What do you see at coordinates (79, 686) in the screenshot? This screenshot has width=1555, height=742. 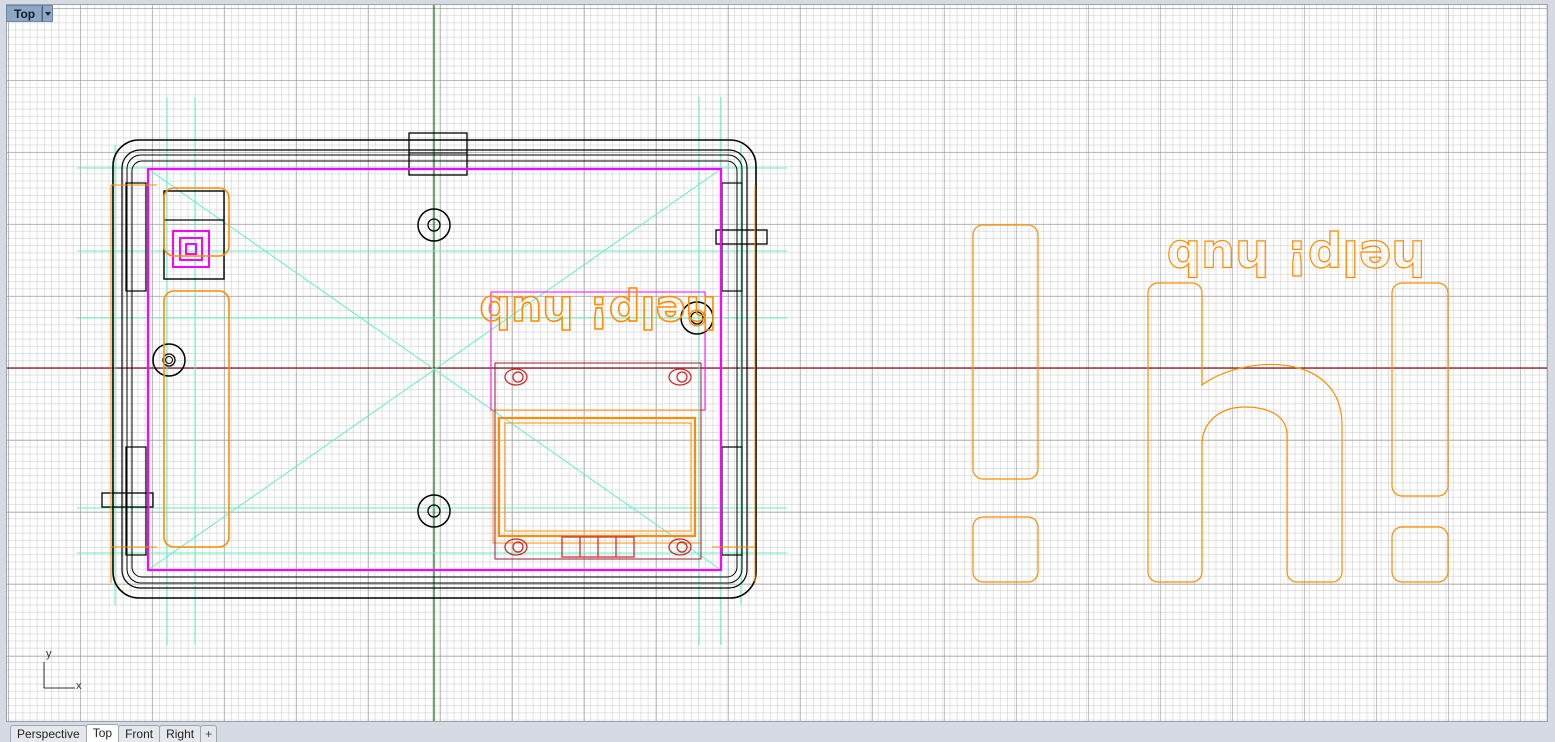 I see `axis-label-x: x` at bounding box center [79, 686].